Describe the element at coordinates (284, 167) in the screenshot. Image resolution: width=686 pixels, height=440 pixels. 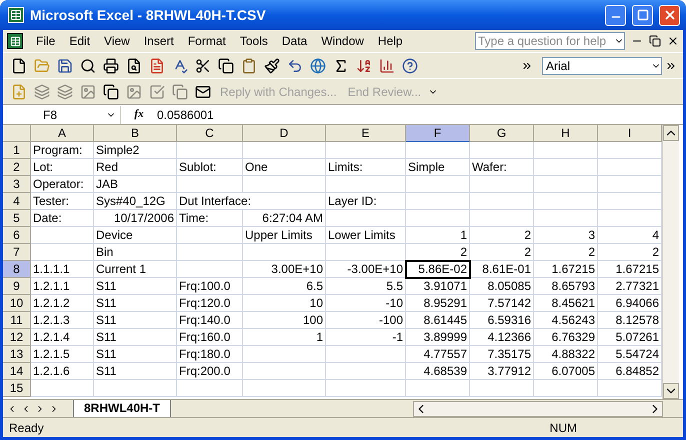
I see `table-cell: One` at that location.